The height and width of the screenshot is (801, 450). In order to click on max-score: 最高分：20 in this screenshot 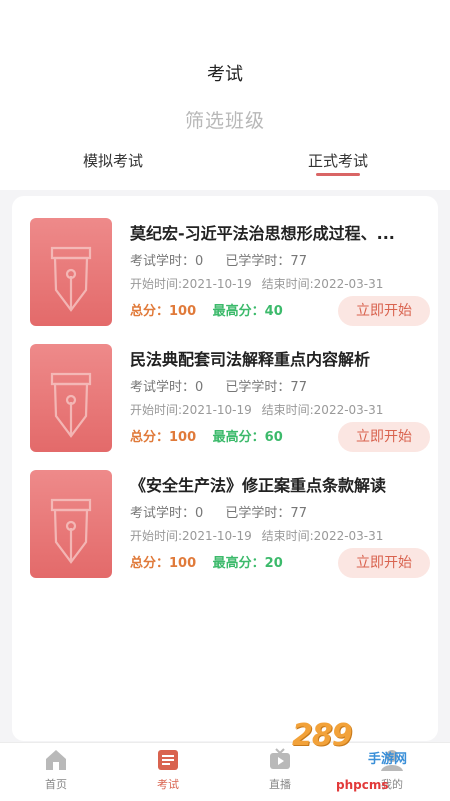, I will do `click(247, 563)`.